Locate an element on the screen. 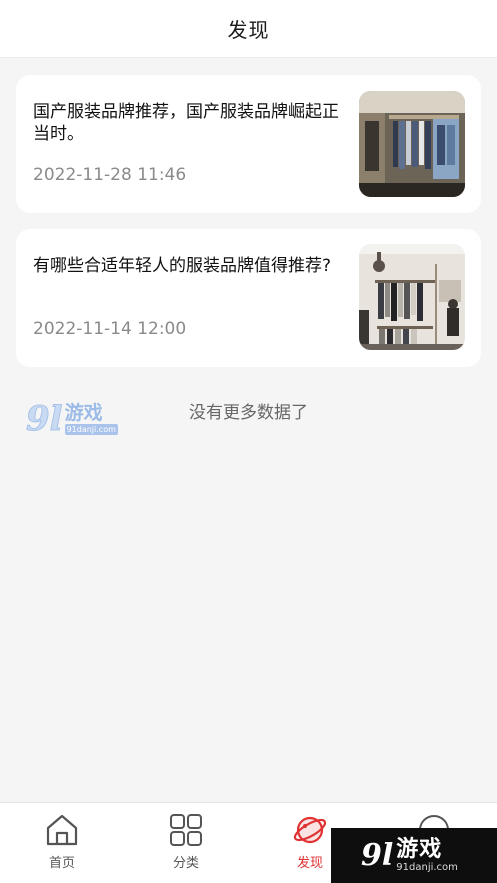  article-date: 2022-11-14 12:00 is located at coordinates (110, 329).